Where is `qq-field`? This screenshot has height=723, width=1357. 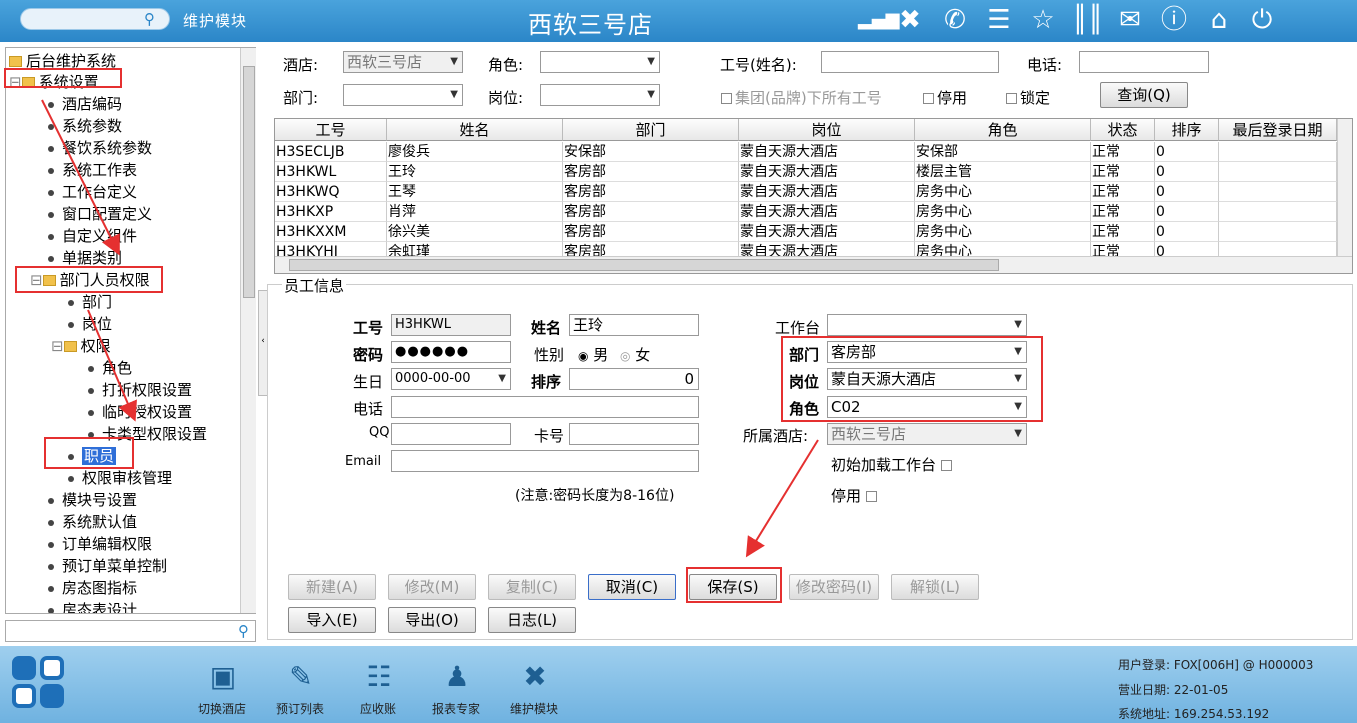 qq-field is located at coordinates (451, 434).